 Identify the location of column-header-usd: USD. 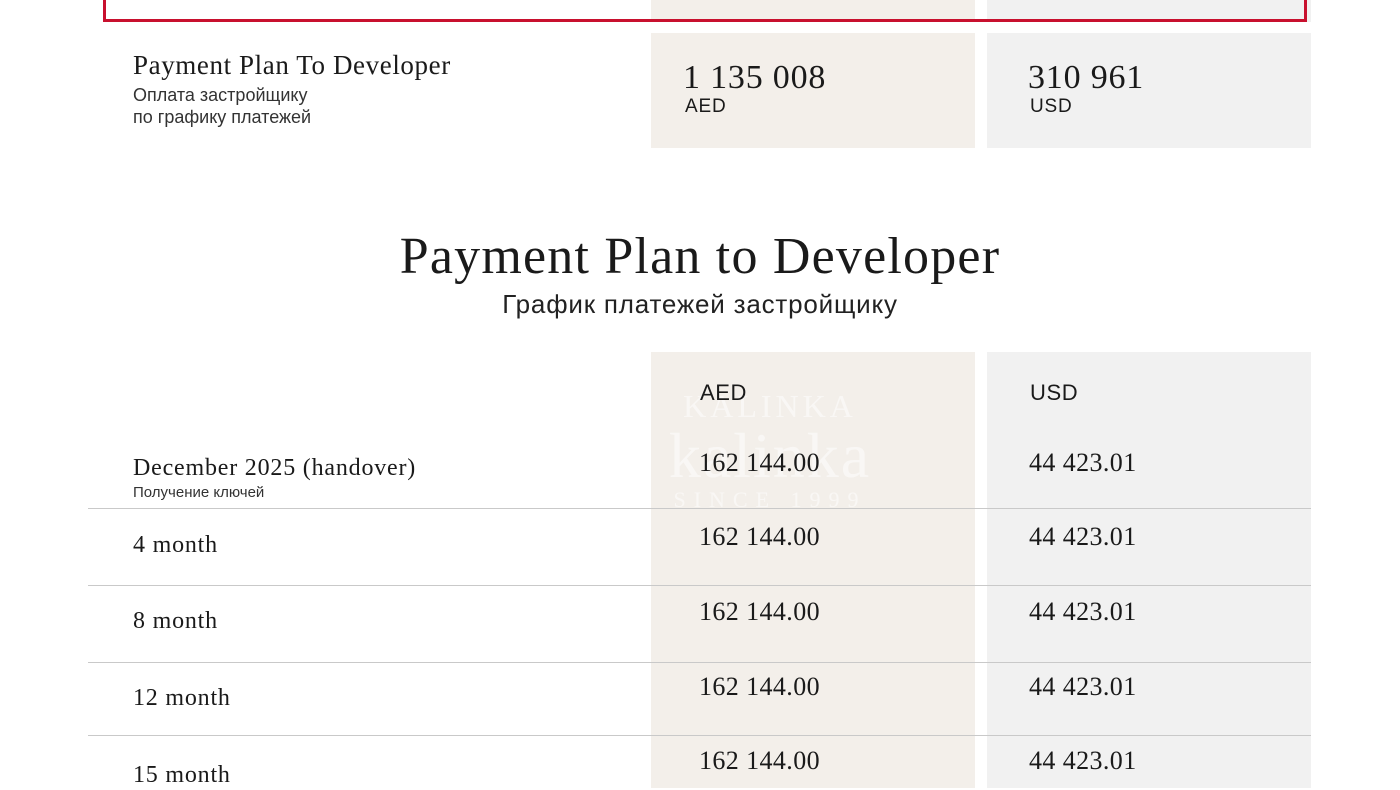
(1054, 392).